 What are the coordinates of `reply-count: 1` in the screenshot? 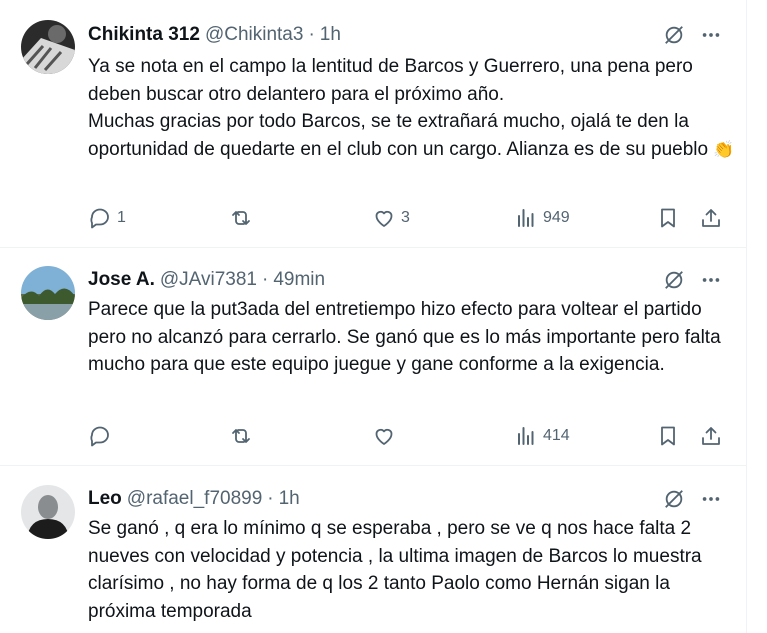 It's located at (121, 217).